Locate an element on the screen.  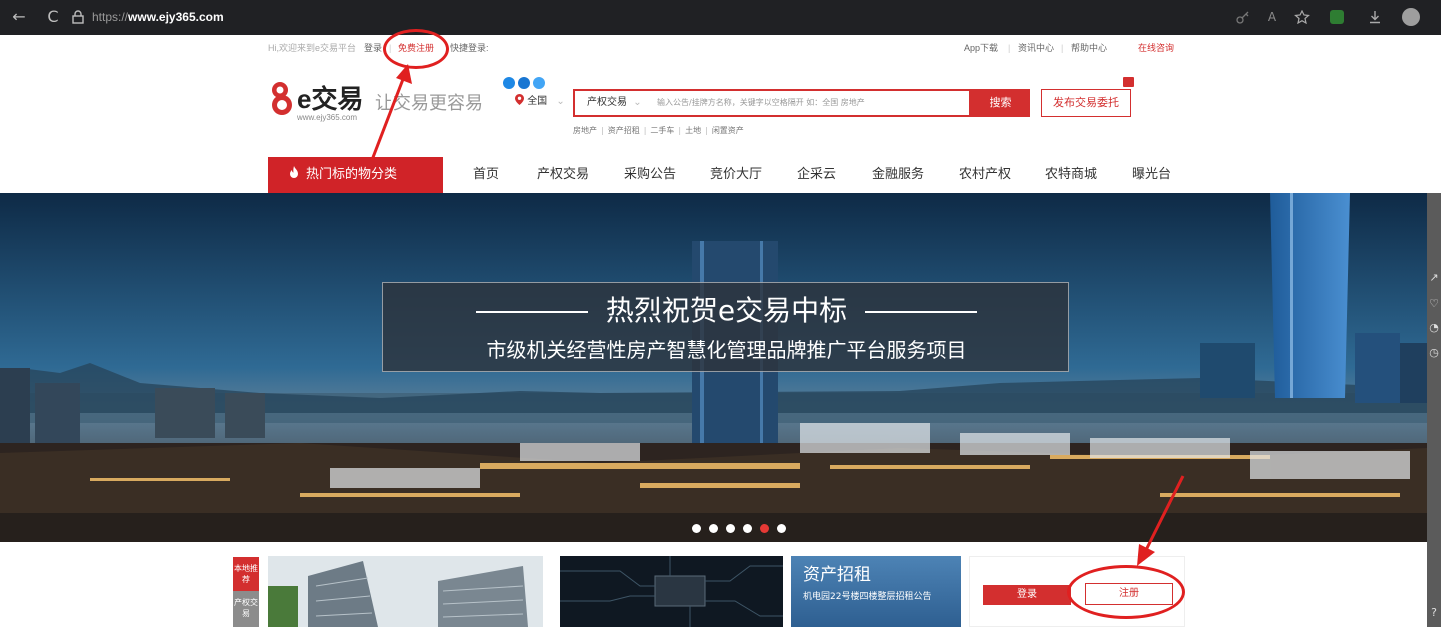
banner-caption: 热烈祝贺e交易中标 市级机关经营性房产智慧化管理品牌推广平台服务项目 is located at coordinates (725, 327).